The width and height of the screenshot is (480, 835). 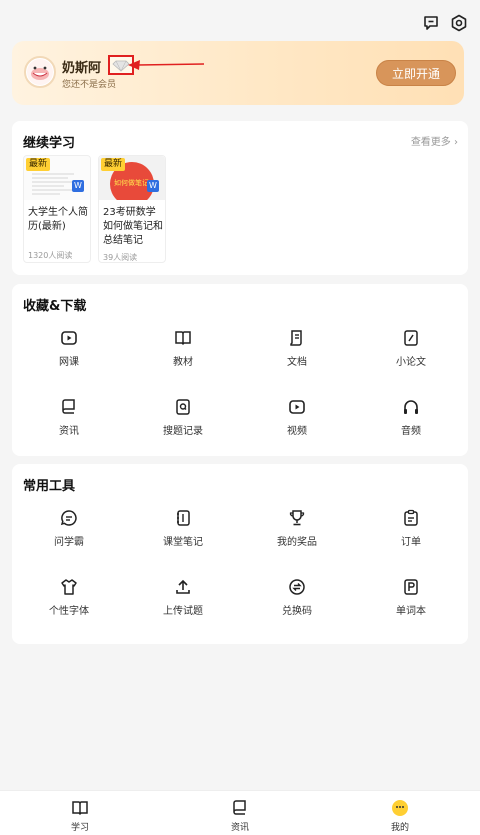 What do you see at coordinates (49, 486) in the screenshot?
I see `section-title: 常用工具` at bounding box center [49, 486].